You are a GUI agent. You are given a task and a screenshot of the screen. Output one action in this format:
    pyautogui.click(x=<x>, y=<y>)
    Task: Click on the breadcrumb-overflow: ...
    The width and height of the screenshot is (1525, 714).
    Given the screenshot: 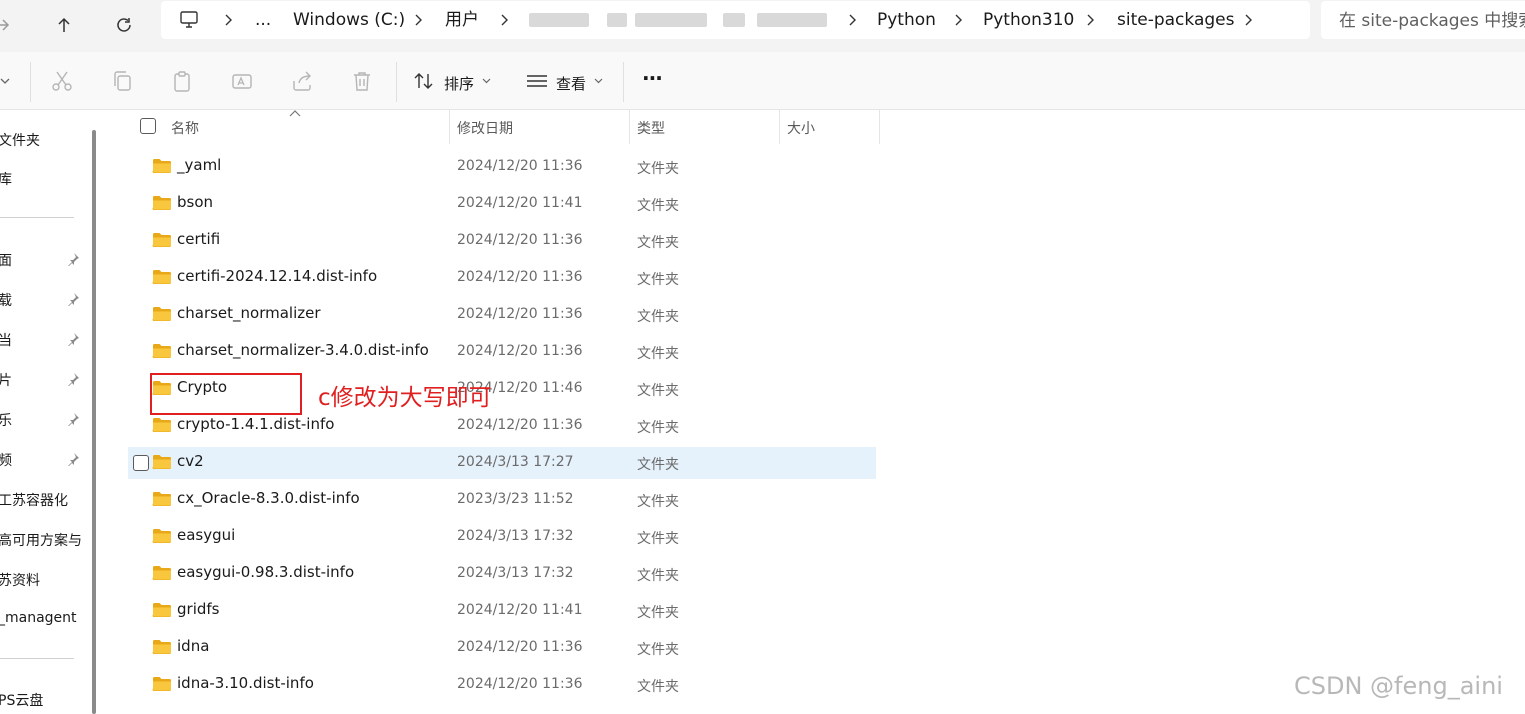 What is the action you would take?
    pyautogui.click(x=263, y=20)
    